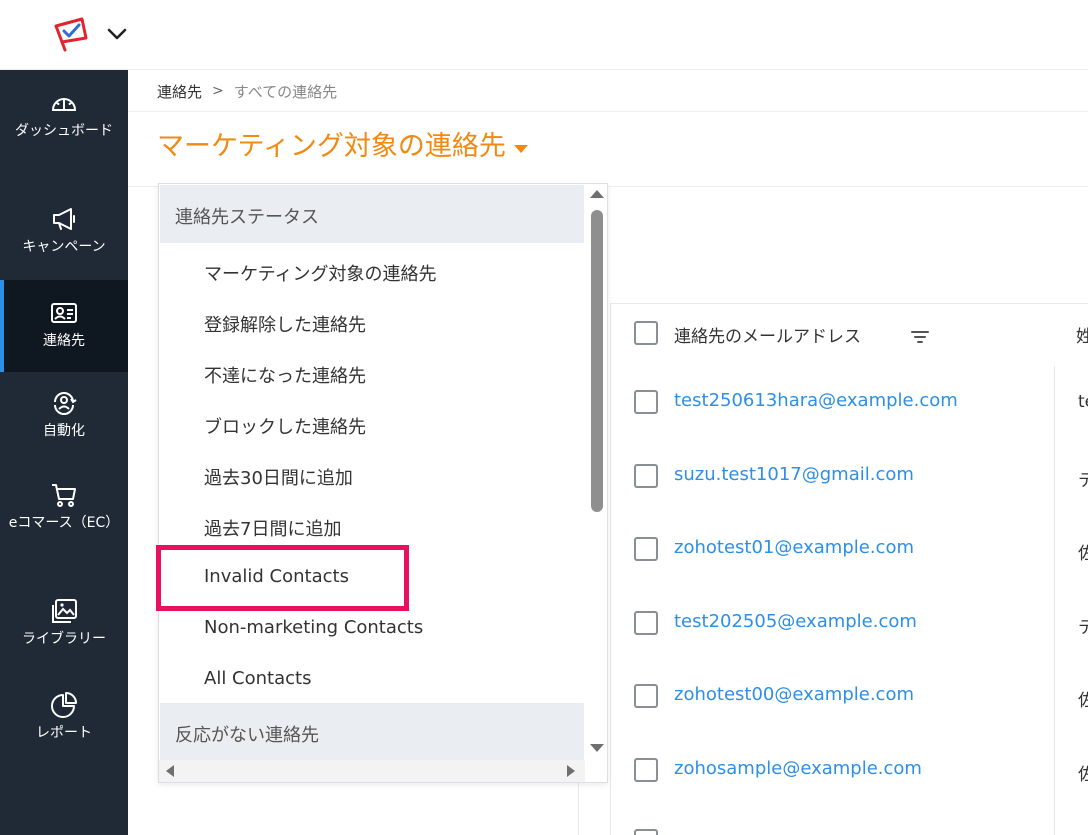 The width and height of the screenshot is (1088, 835). Describe the element at coordinates (64, 495) in the screenshot. I see `cart-icon` at that location.